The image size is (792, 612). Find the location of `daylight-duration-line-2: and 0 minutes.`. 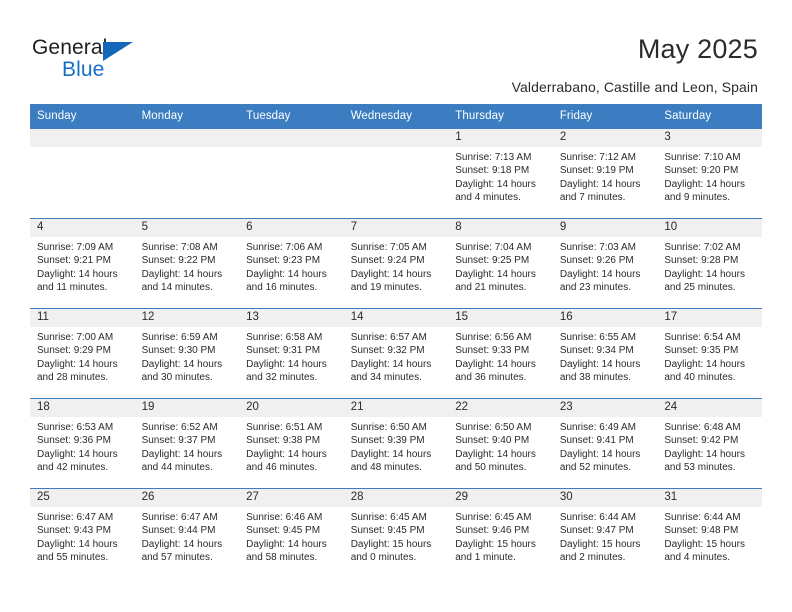

daylight-duration-line-2: and 0 minutes. is located at coordinates (383, 558).